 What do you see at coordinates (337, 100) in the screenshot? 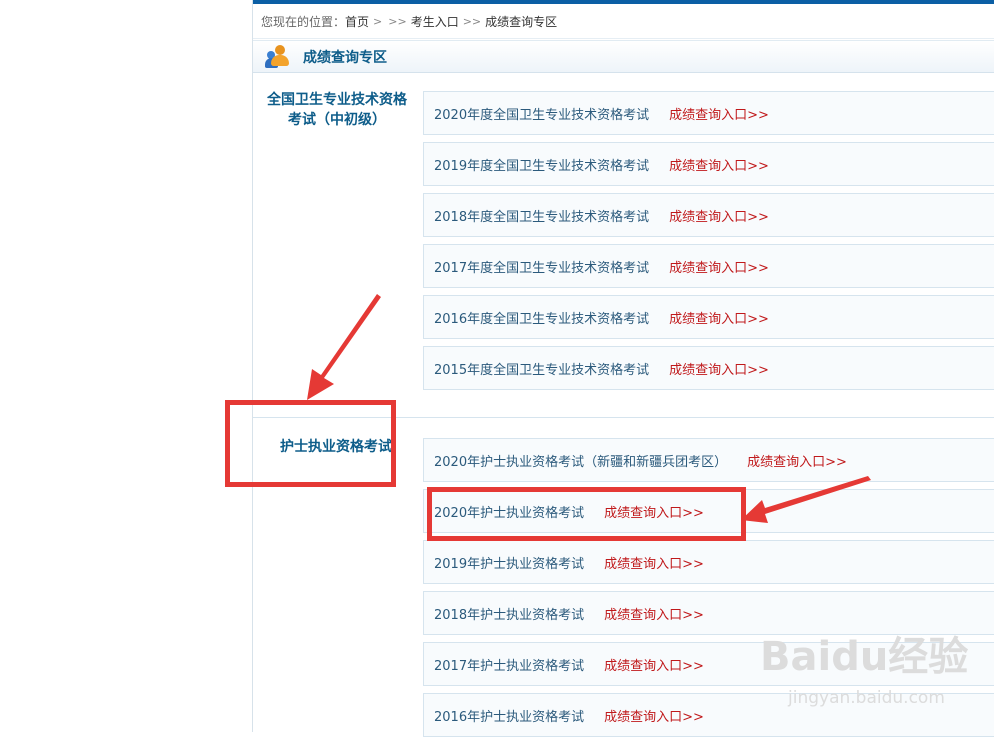
I see `group-label-line-1: 全国卫生专业技术资格` at bounding box center [337, 100].